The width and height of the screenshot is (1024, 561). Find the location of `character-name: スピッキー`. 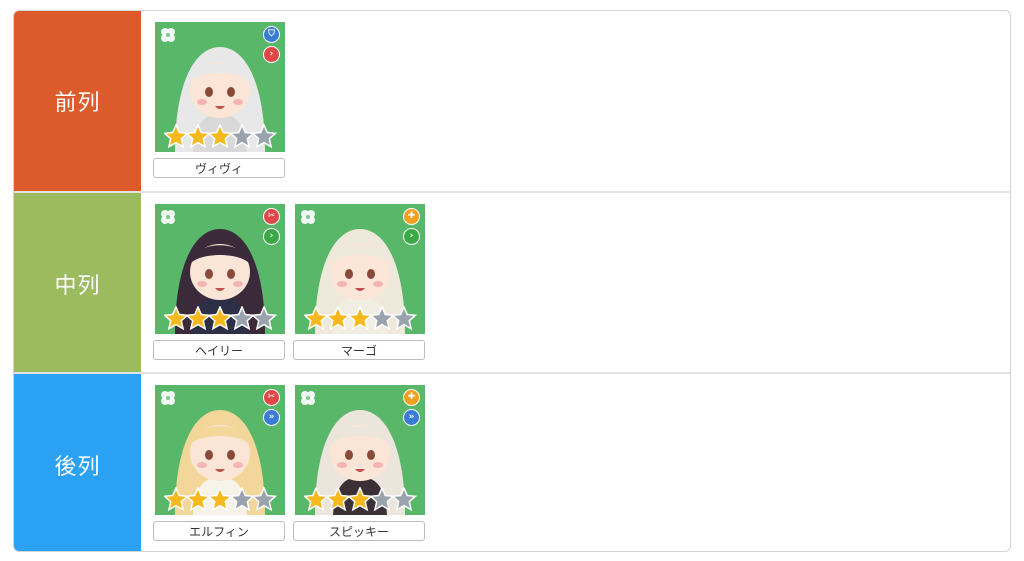

character-name: スピッキー is located at coordinates (359, 531).